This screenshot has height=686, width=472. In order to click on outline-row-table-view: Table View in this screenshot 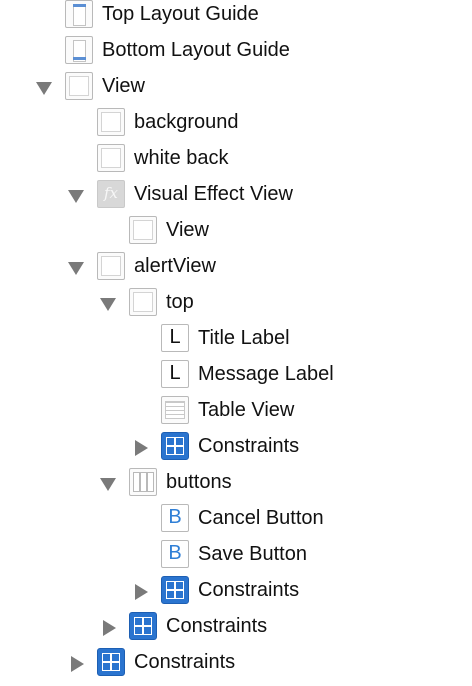, I will do `click(236, 412)`.